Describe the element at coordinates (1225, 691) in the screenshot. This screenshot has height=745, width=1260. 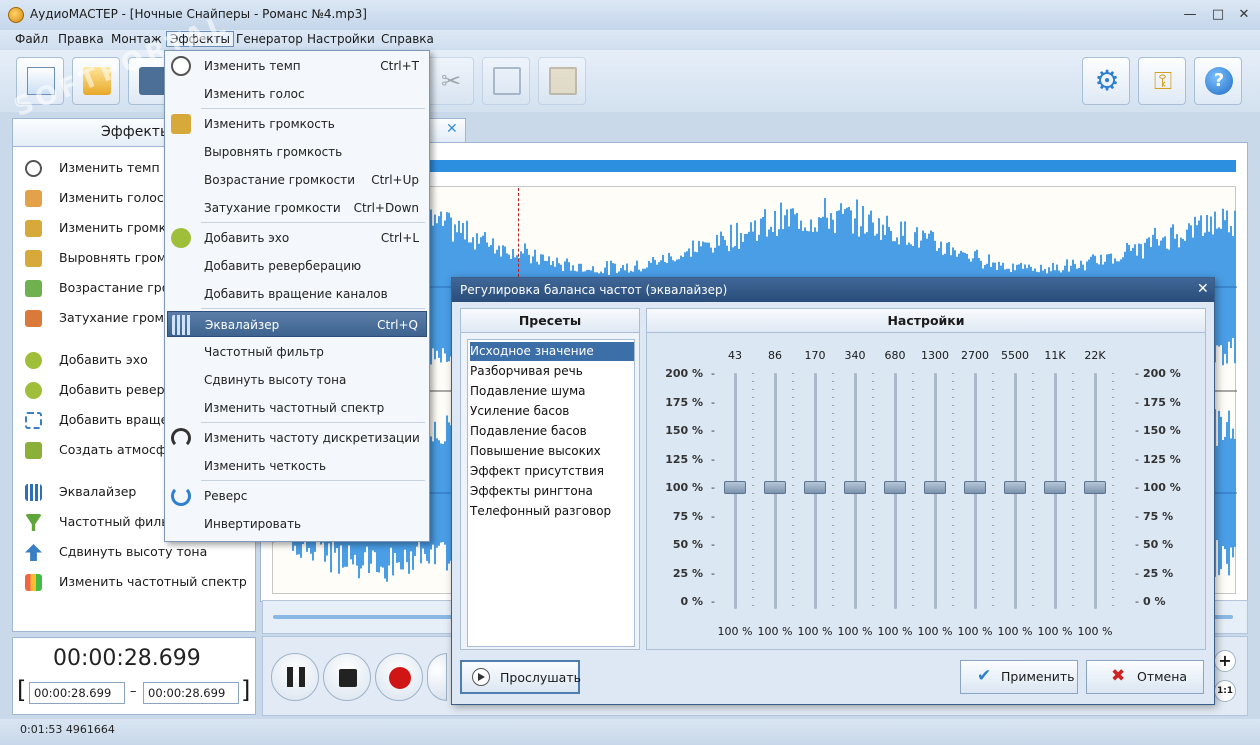
I see `zoom-fit-button: 1:1` at that location.